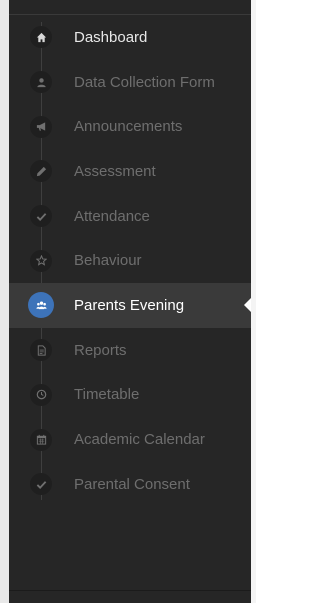  I want to click on sidebar-item-data-collection-form: Data Collection Form, so click(130, 82).